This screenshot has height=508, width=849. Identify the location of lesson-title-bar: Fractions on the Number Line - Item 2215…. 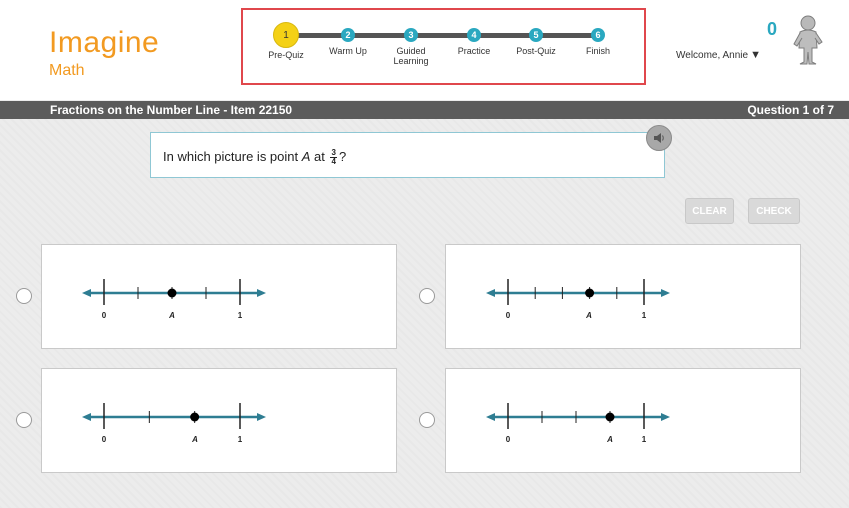
(424, 110).